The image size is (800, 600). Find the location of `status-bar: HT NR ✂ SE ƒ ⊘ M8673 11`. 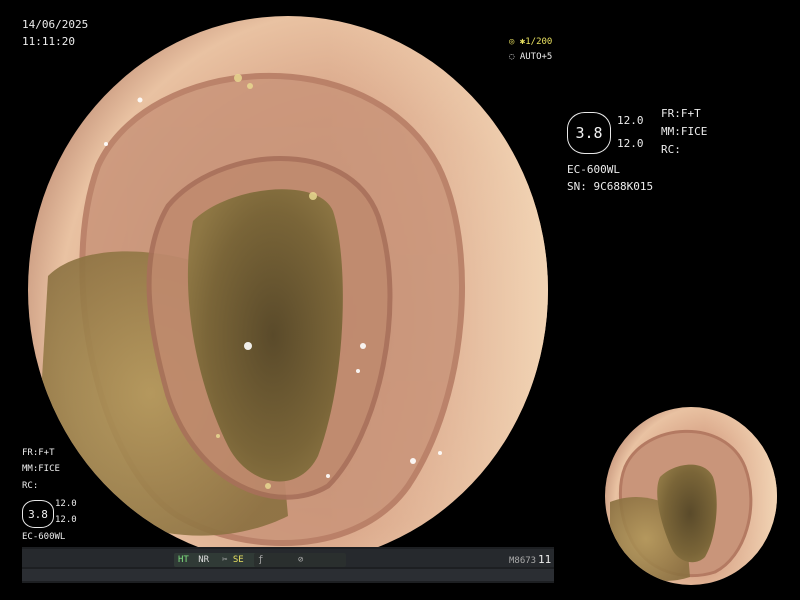

status-bar: HT NR ✂ SE ƒ ⊘ M8673 11 is located at coordinates (288, 565).